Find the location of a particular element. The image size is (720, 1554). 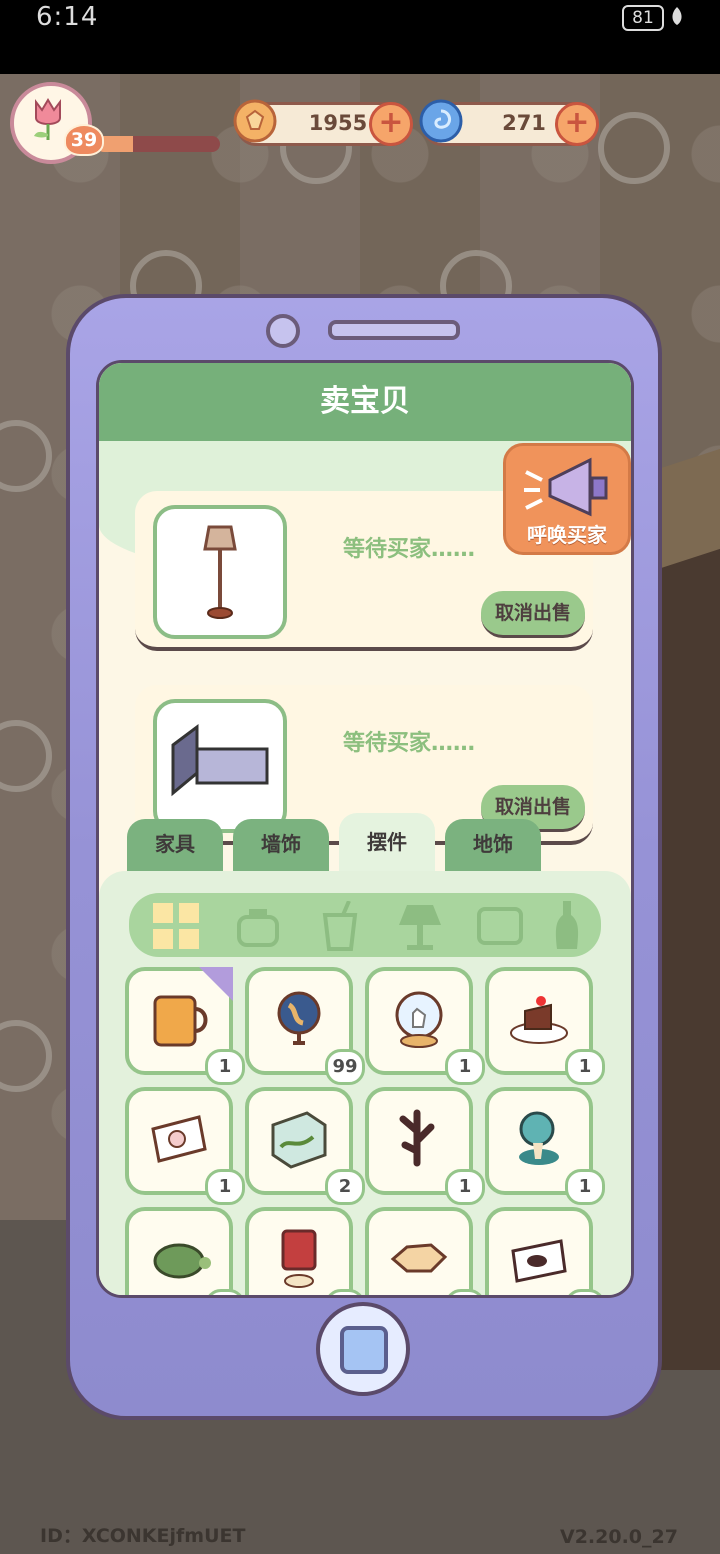

category-tabs: 家具 墙饰 摆件 地饰 is located at coordinates (367, 843).